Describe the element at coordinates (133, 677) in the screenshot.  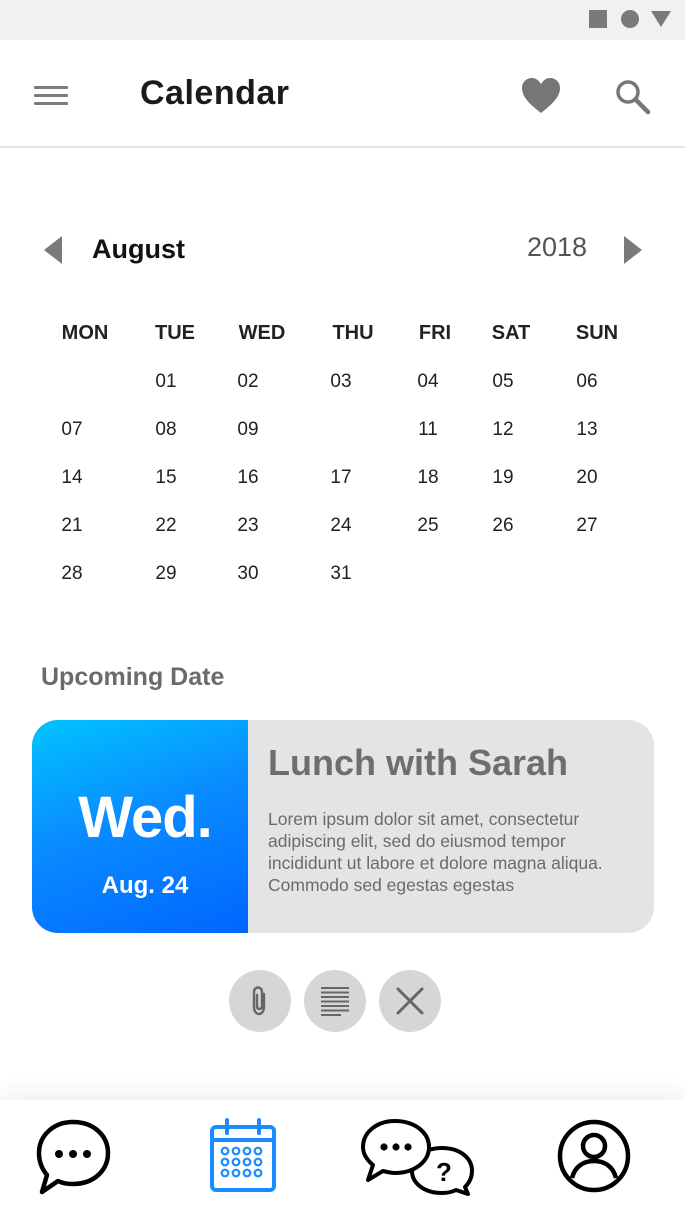
I see `upcoming-label: Upcoming Date` at that location.